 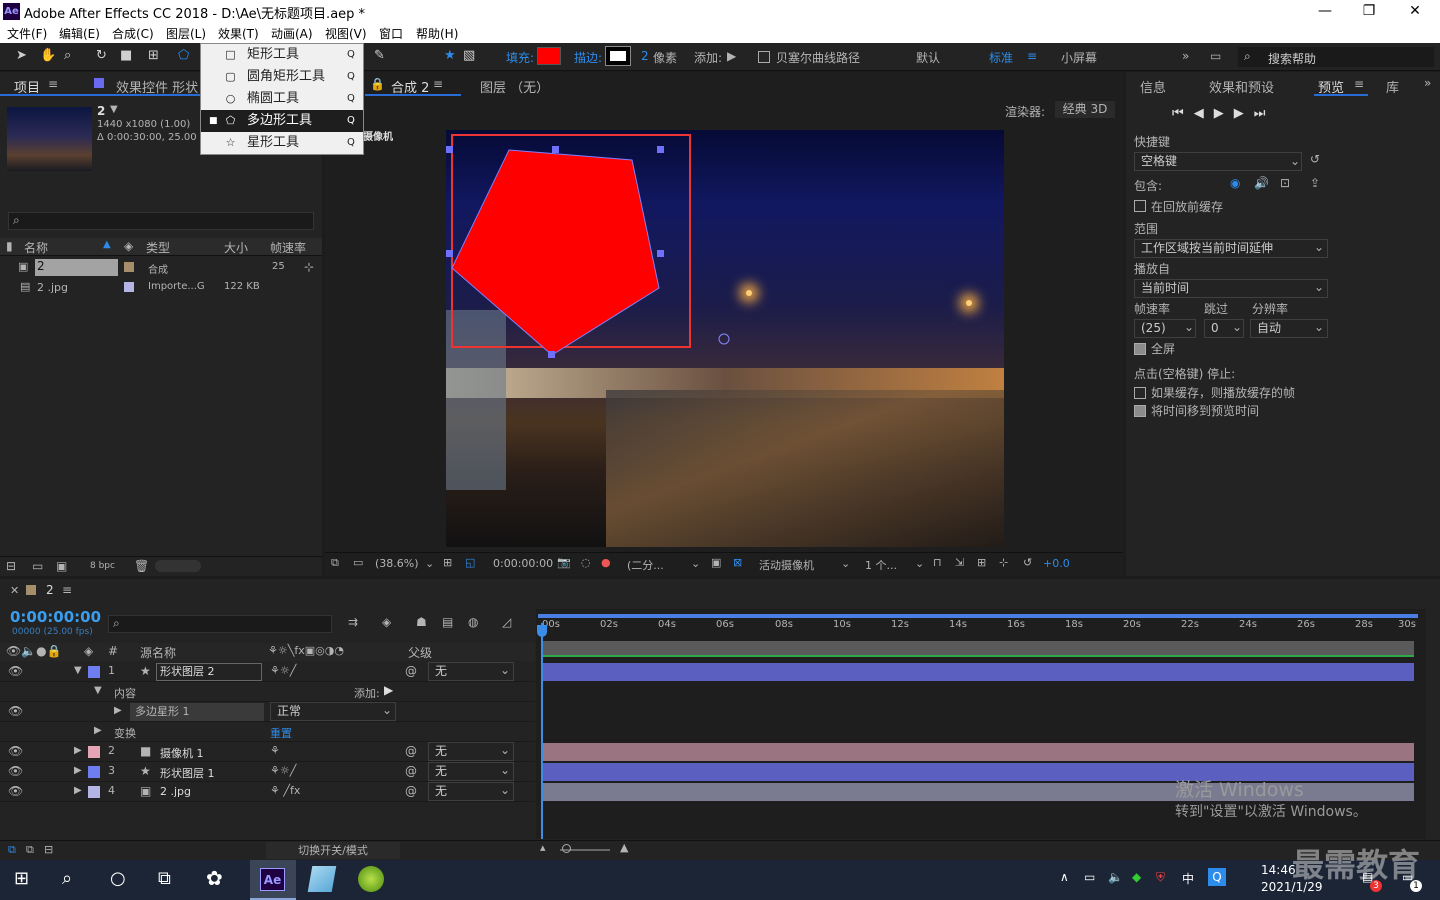 I want to click on red-pentagon, so click(x=555, y=252).